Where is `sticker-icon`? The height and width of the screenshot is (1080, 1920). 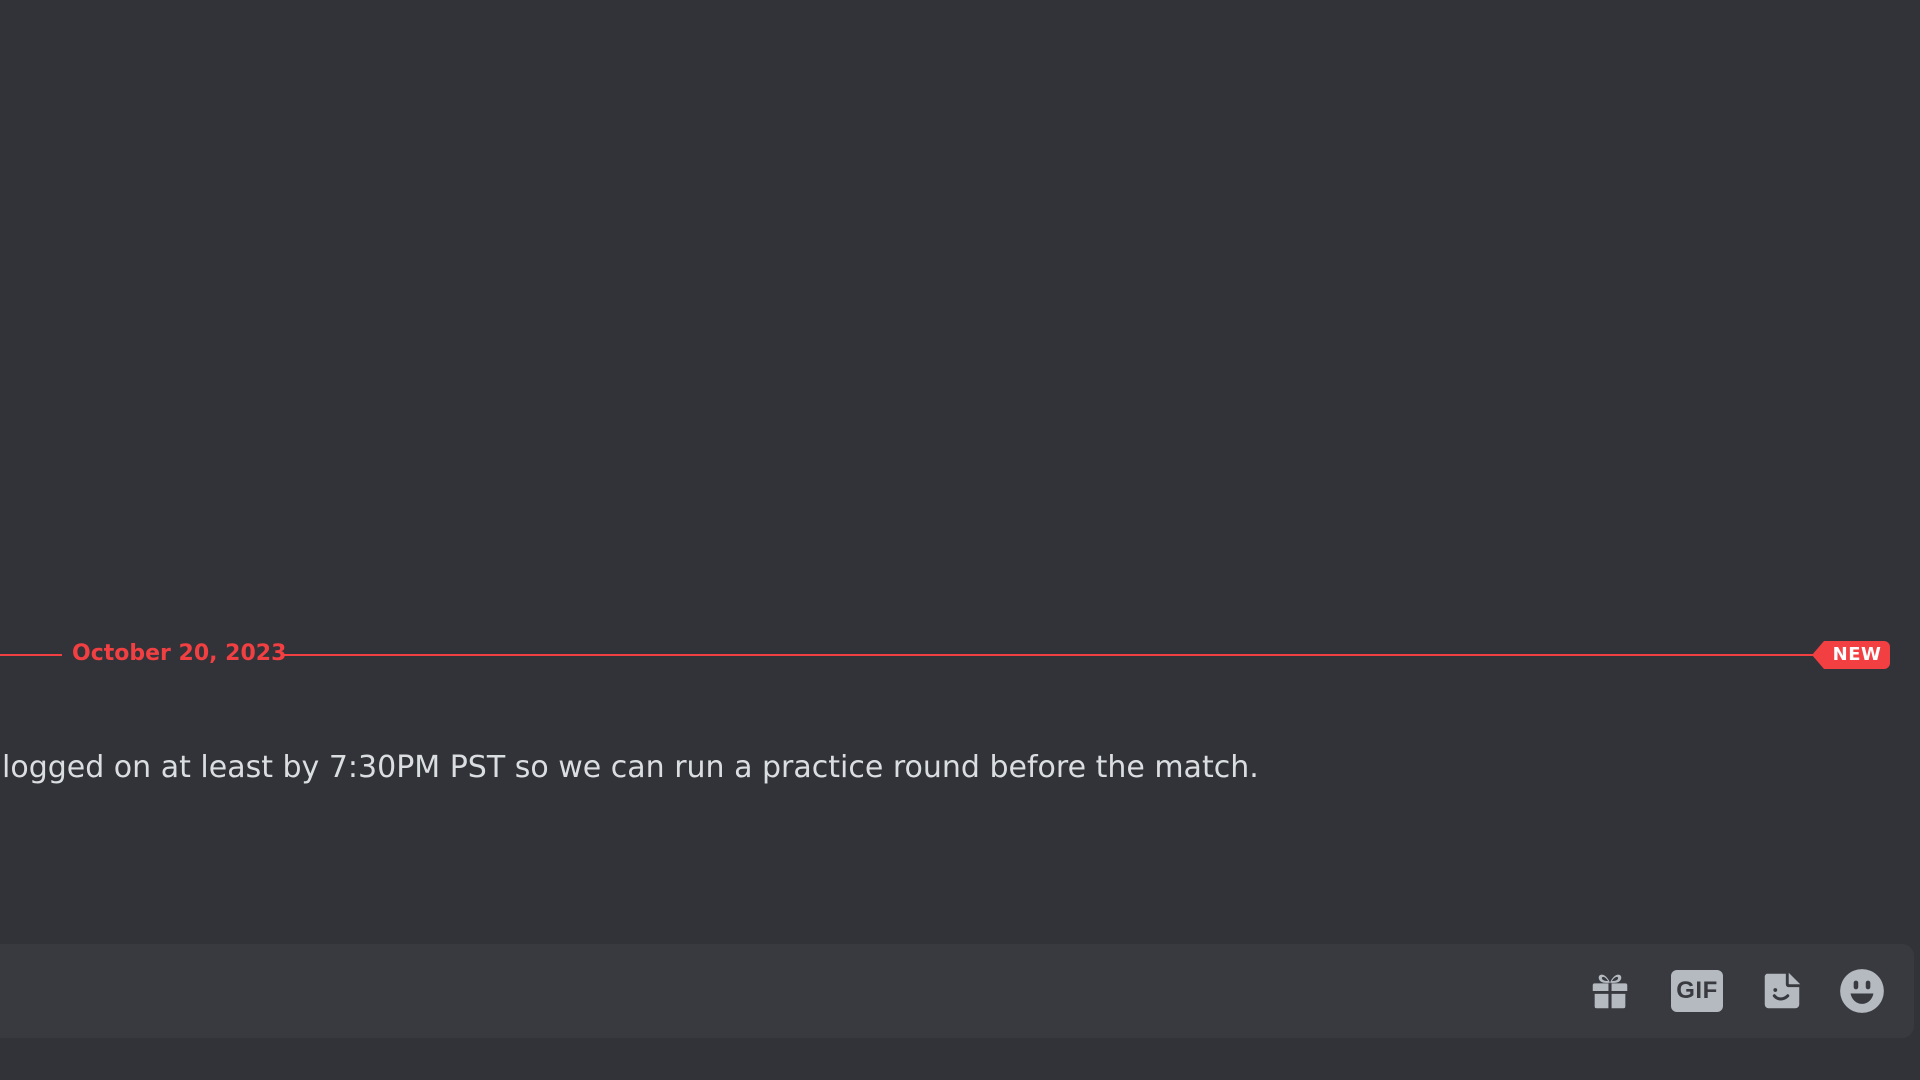 sticker-icon is located at coordinates (1782, 990).